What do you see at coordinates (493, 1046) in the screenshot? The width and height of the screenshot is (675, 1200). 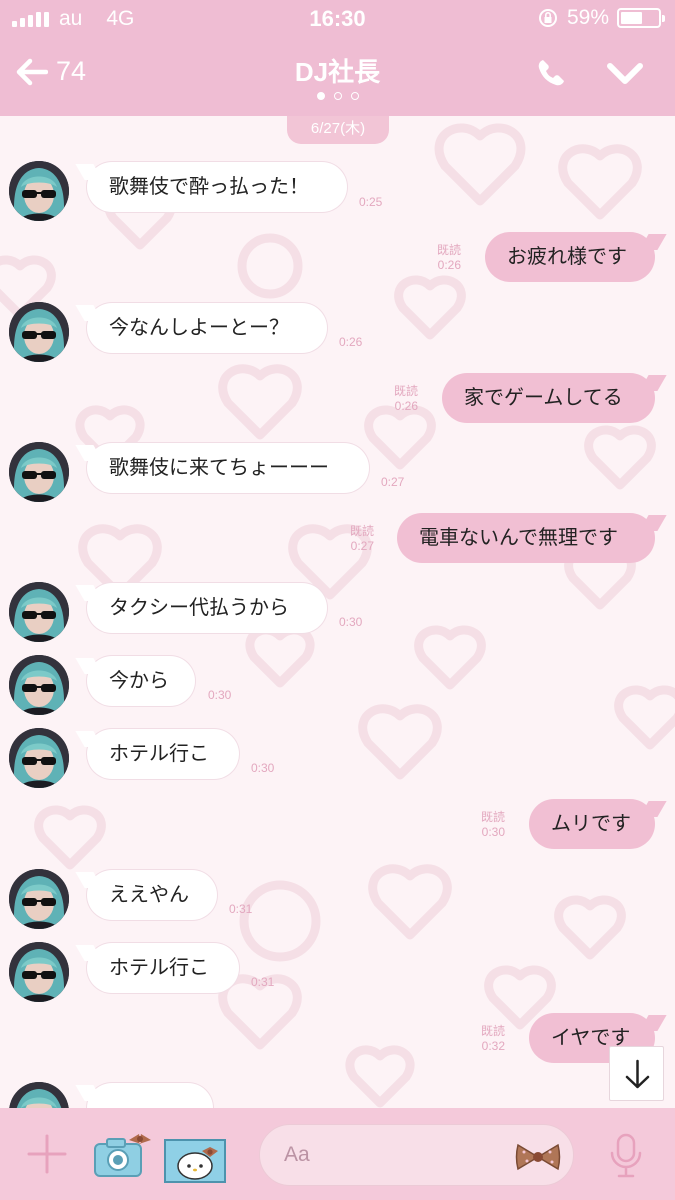 I see `message-timestamp: 0:32` at bounding box center [493, 1046].